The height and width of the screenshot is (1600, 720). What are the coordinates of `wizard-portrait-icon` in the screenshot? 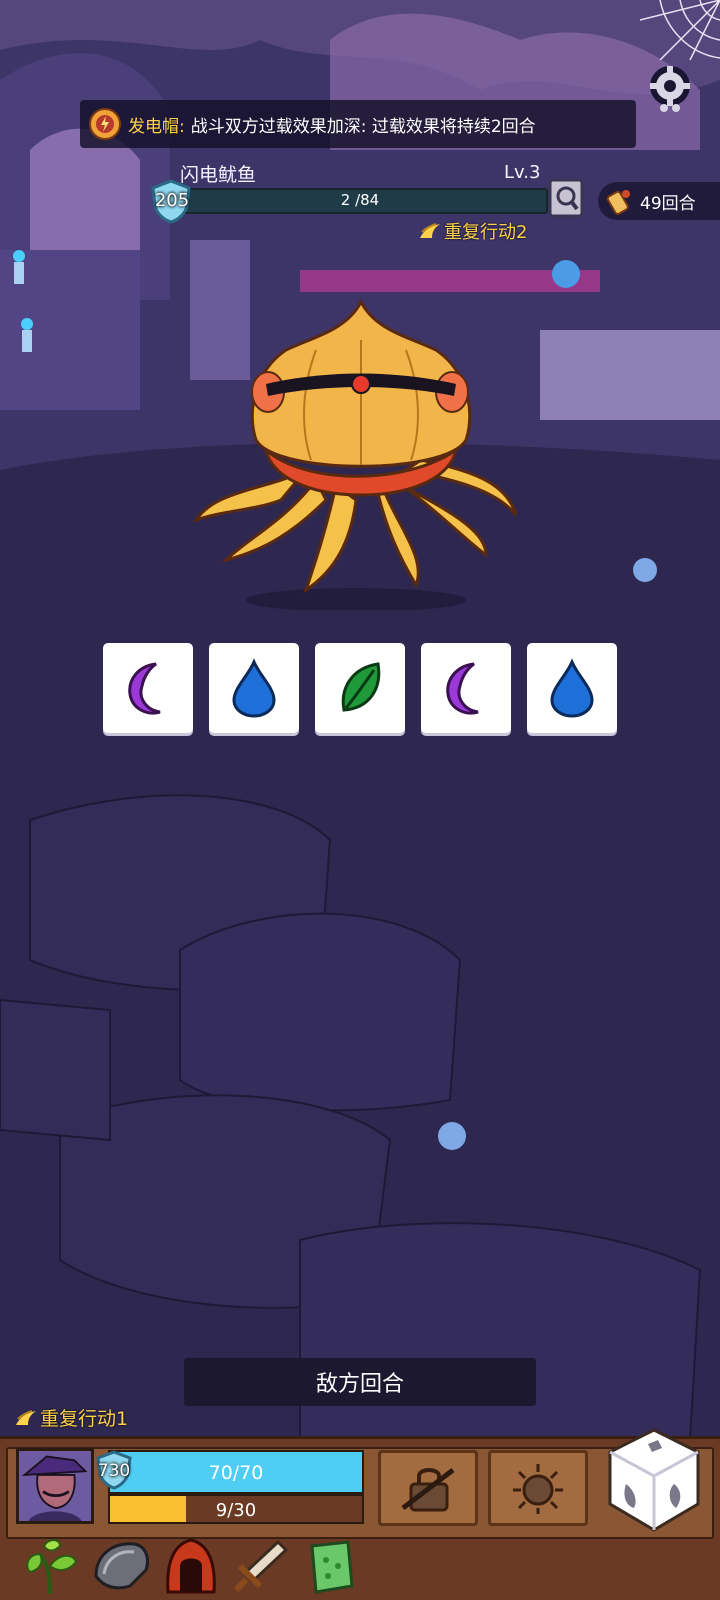 It's located at (55, 1486).